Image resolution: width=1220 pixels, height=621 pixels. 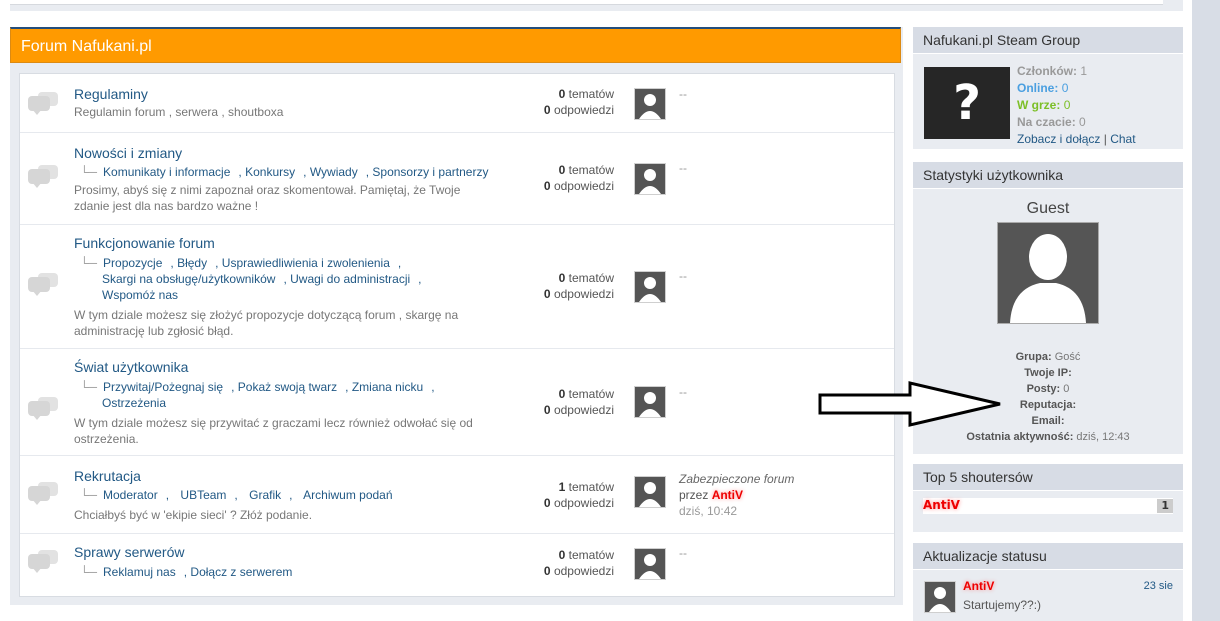 What do you see at coordinates (1039, 105) in the screenshot?
I see `ingame-label: W grze:` at bounding box center [1039, 105].